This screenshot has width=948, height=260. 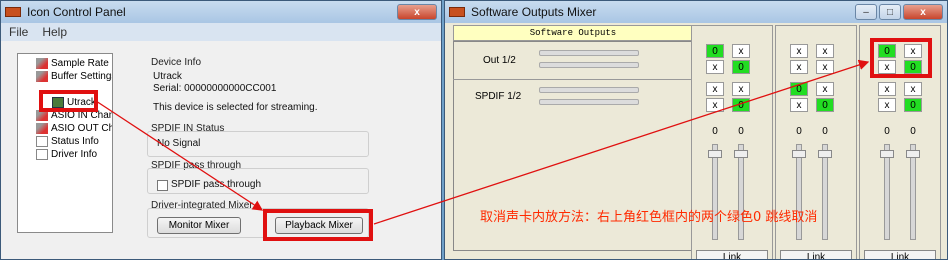 What do you see at coordinates (18, 32) in the screenshot?
I see `menu-file: File` at bounding box center [18, 32].